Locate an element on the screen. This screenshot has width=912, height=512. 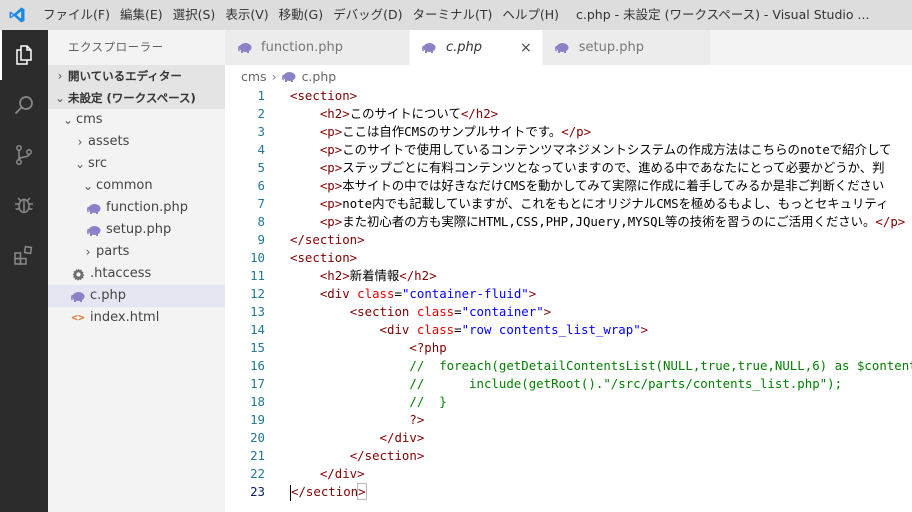
line-number: 12 is located at coordinates (257, 293).